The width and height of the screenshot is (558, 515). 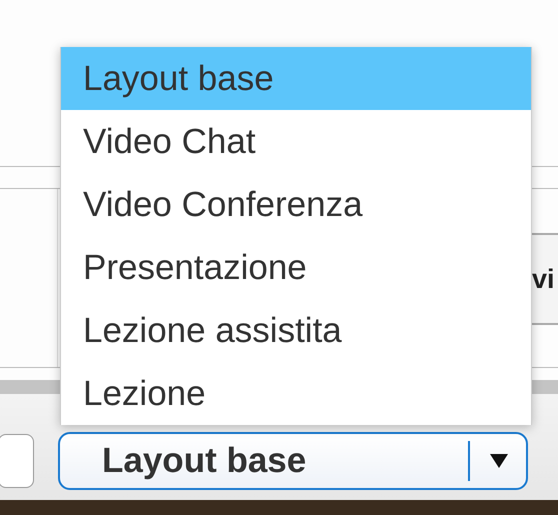 What do you see at coordinates (296, 267) in the screenshot?
I see `menu-option: Presentazione` at bounding box center [296, 267].